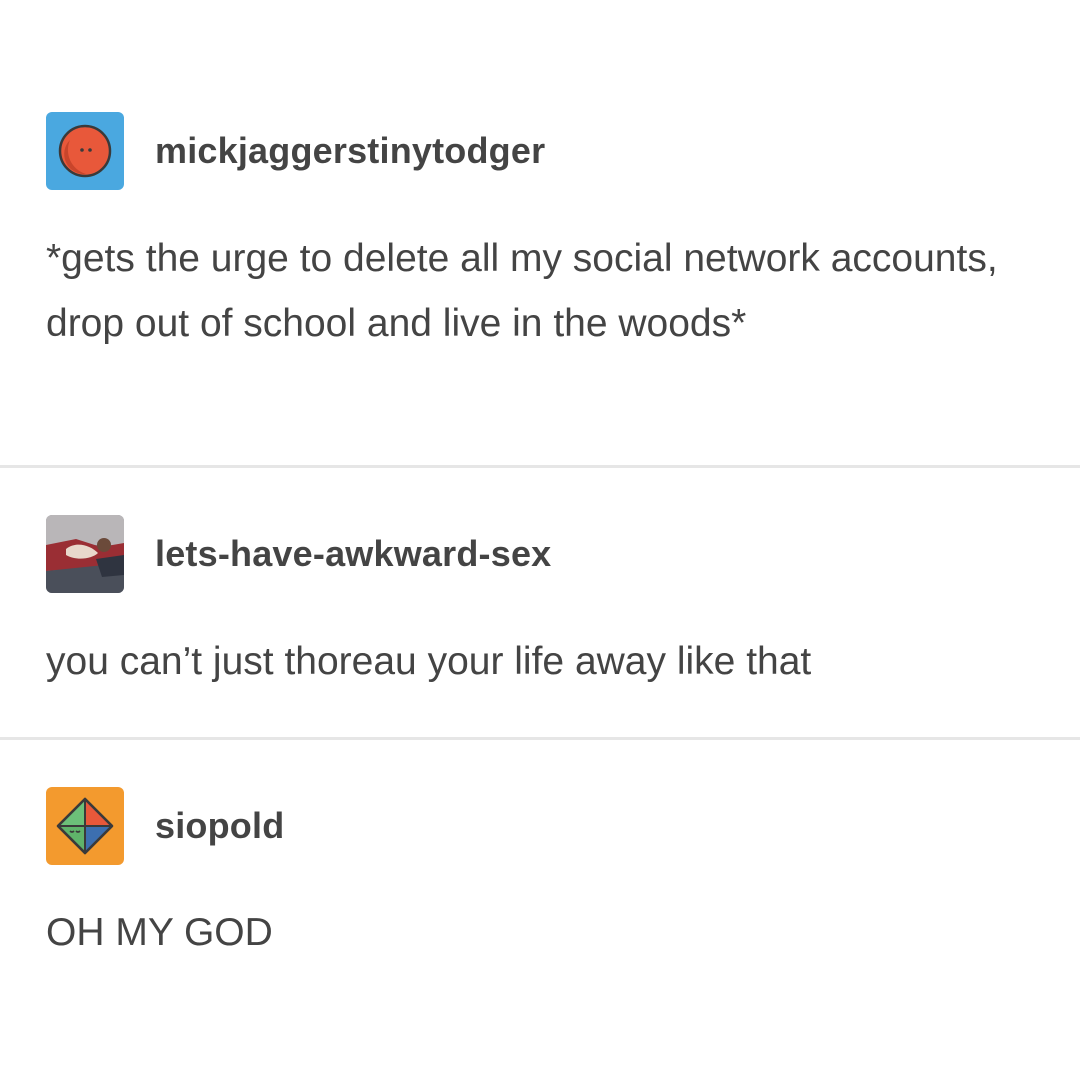  I want to click on post-header: siopold, so click(165, 826).